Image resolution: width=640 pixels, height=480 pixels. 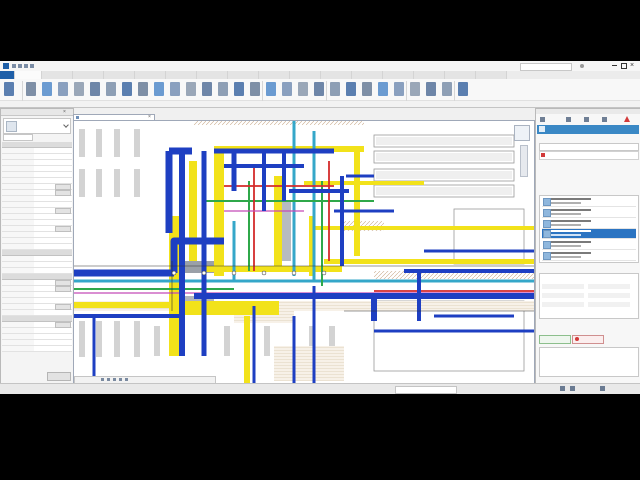 I want to click on scale-label, so click(x=87, y=379).